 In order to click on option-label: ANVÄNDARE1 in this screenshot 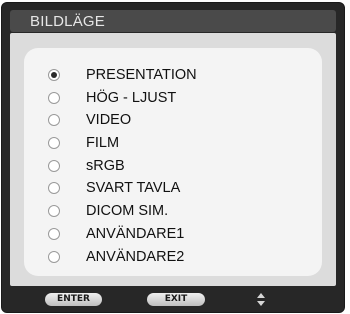, I will do `click(135, 233)`.